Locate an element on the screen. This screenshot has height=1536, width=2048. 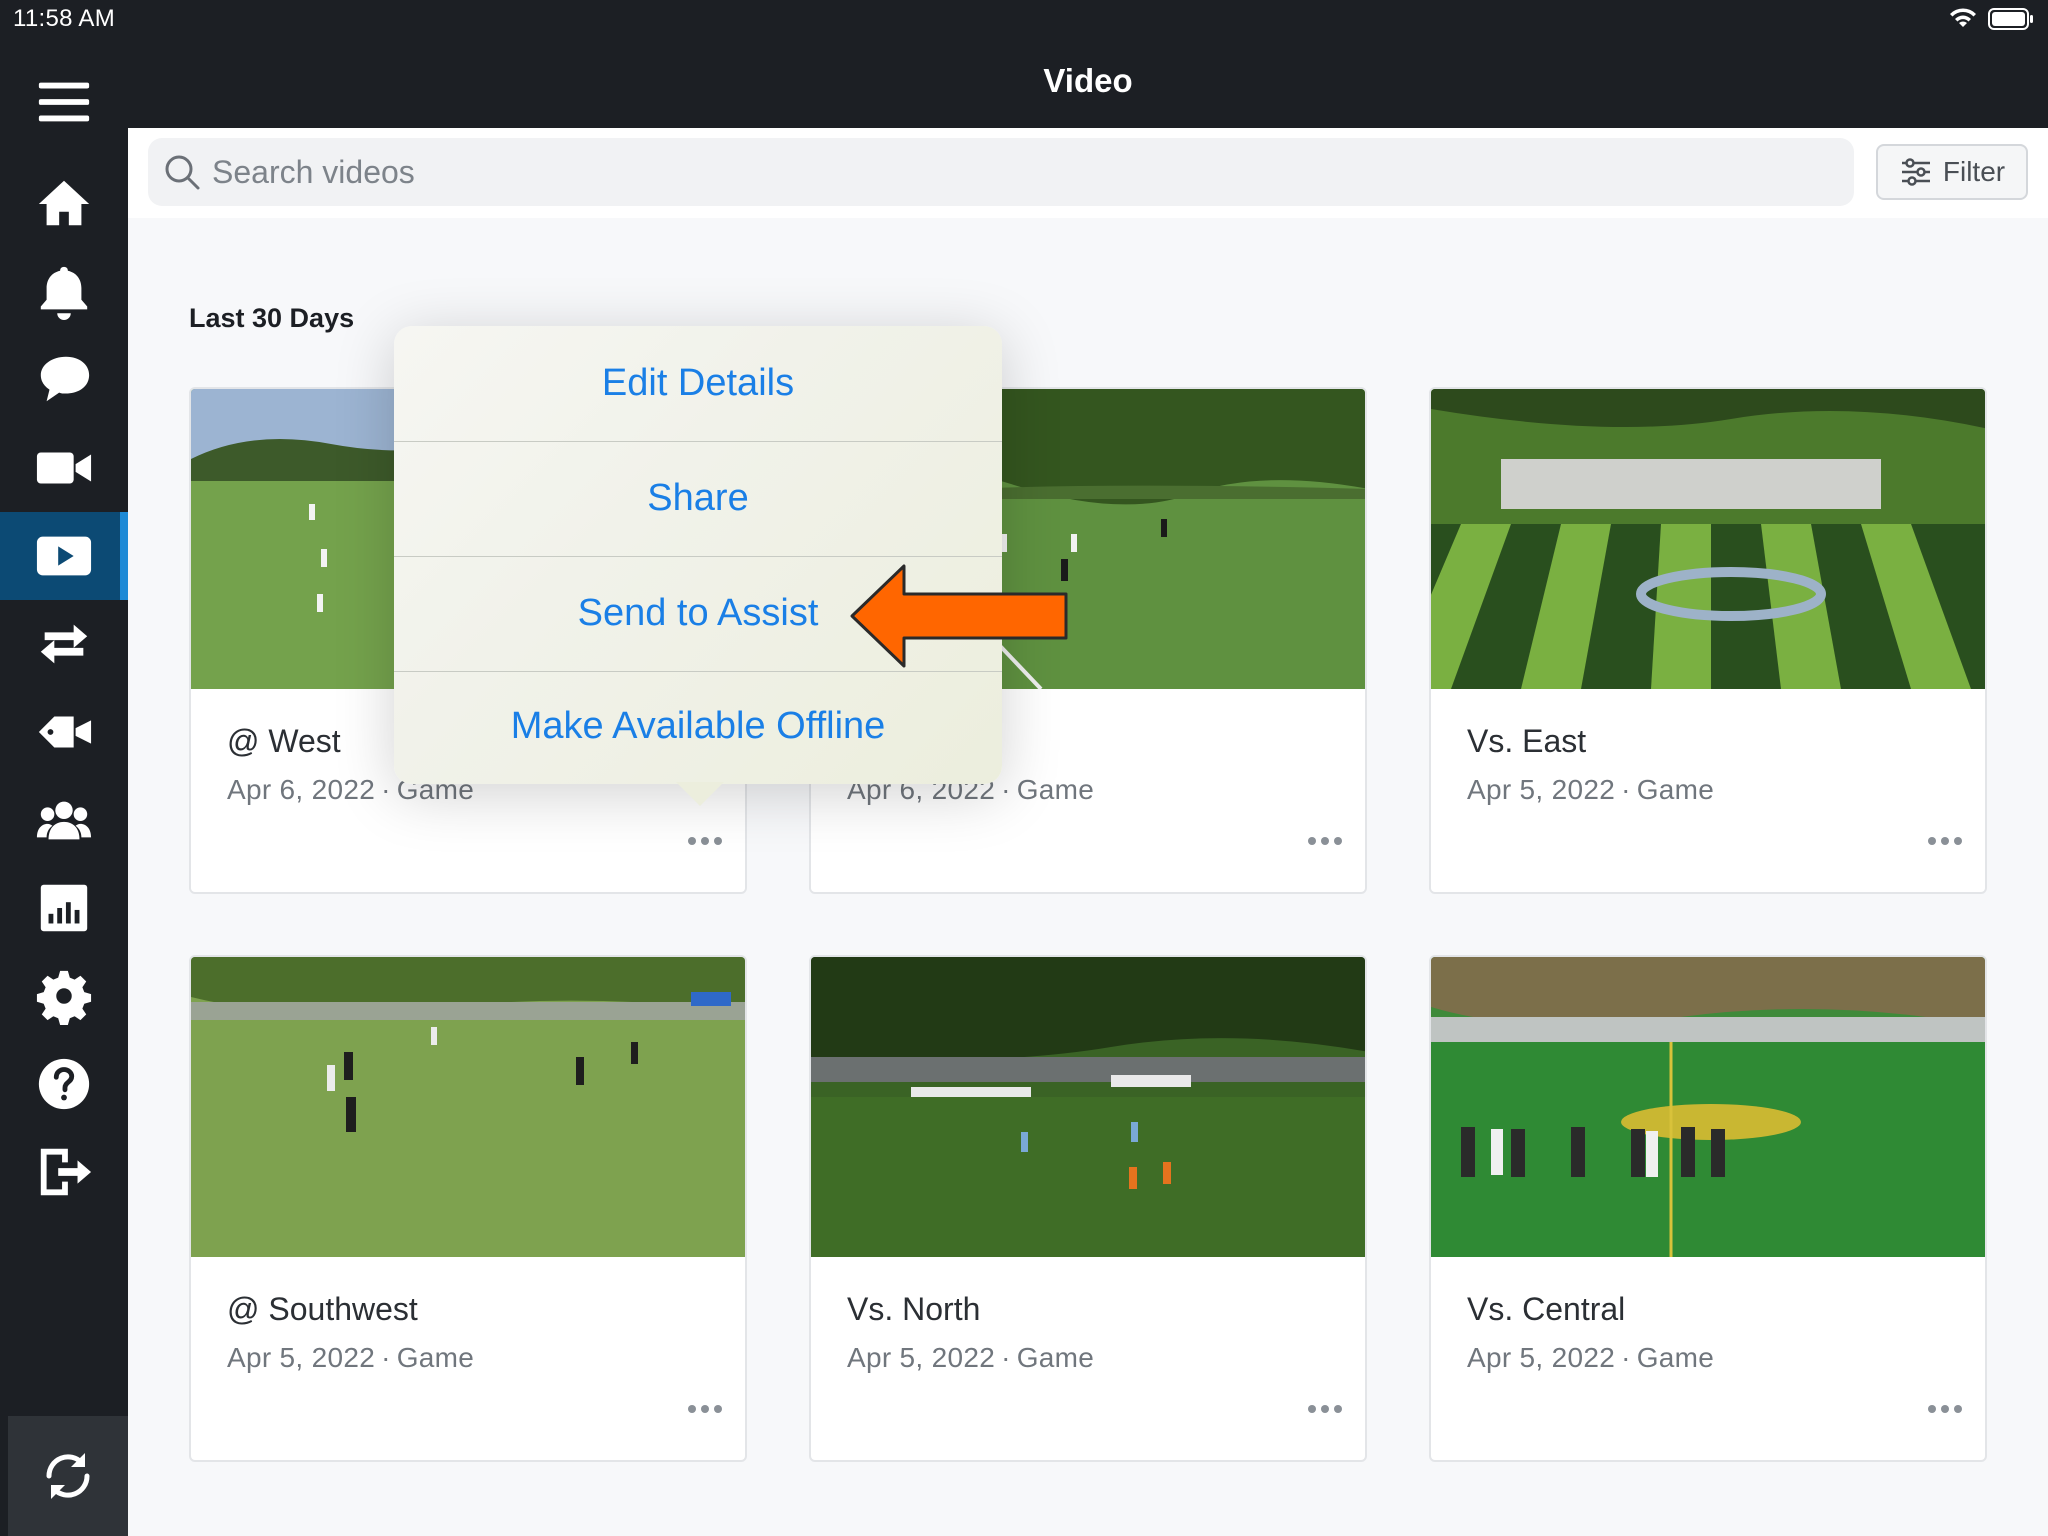
video-title: Vs. East is located at coordinates (1527, 741).